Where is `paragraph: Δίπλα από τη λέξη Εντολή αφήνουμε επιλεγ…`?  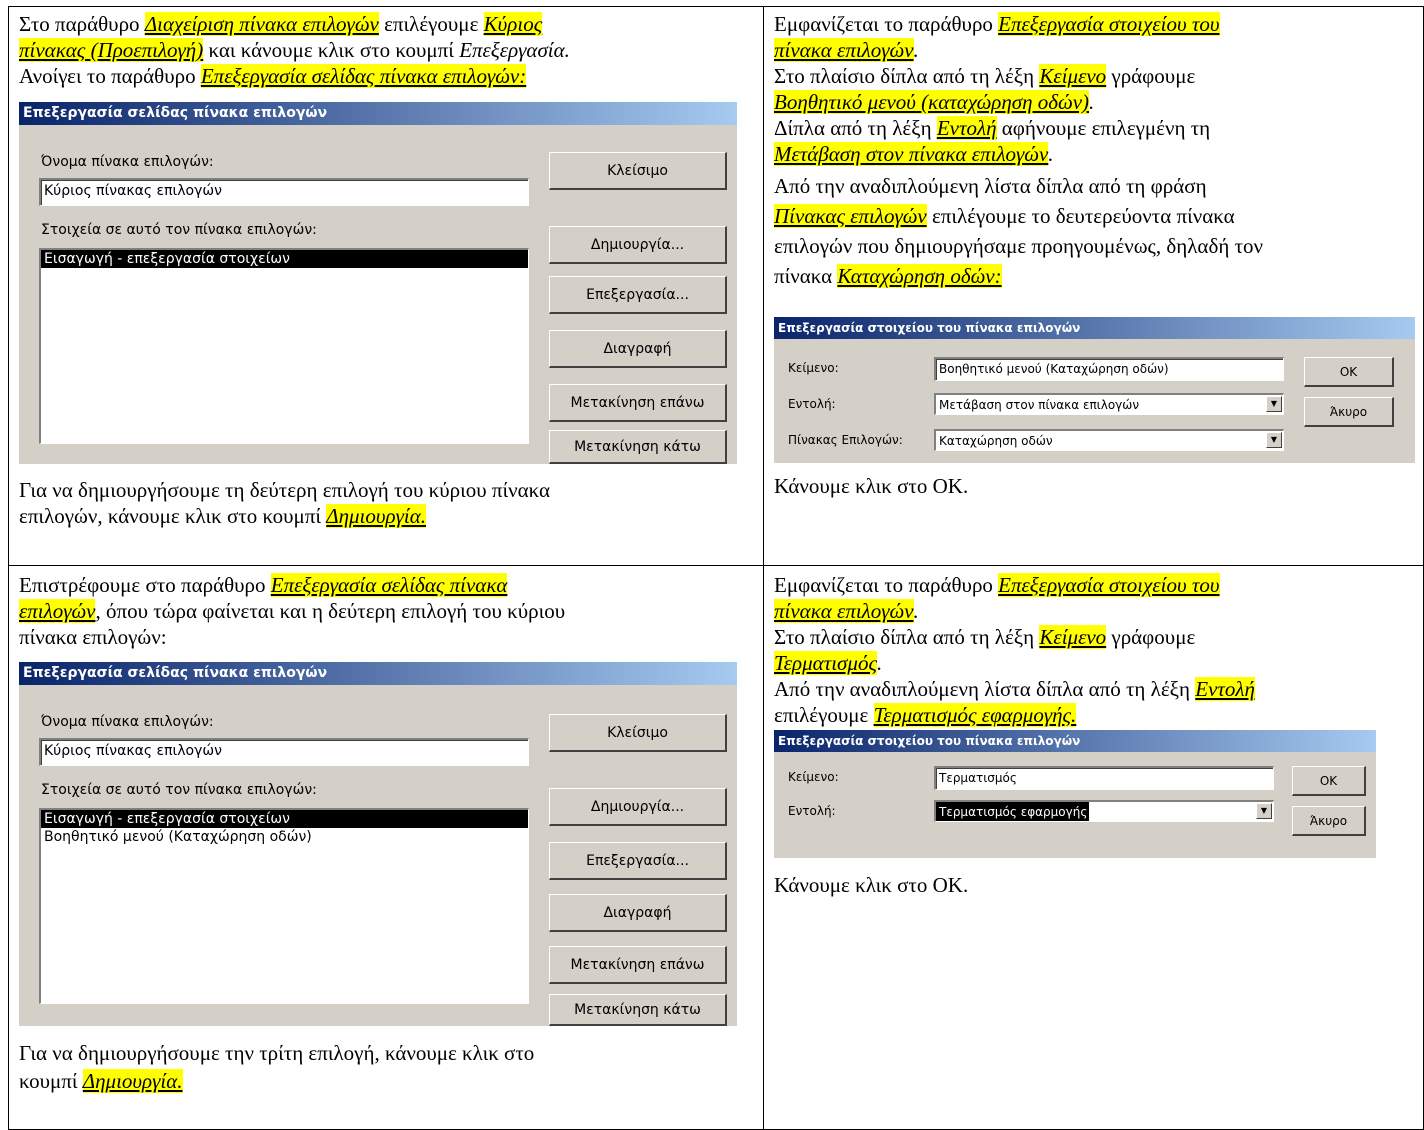 paragraph: Δίπλα από τη λέξη Εντολή αφήνουμε επιλεγ… is located at coordinates (992, 128).